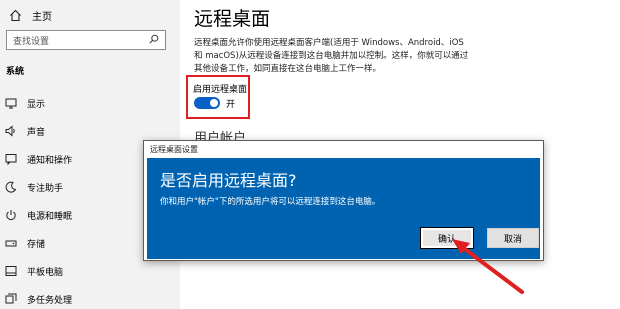  I want to click on dialog-title: 远程桌面设置, so click(174, 149).